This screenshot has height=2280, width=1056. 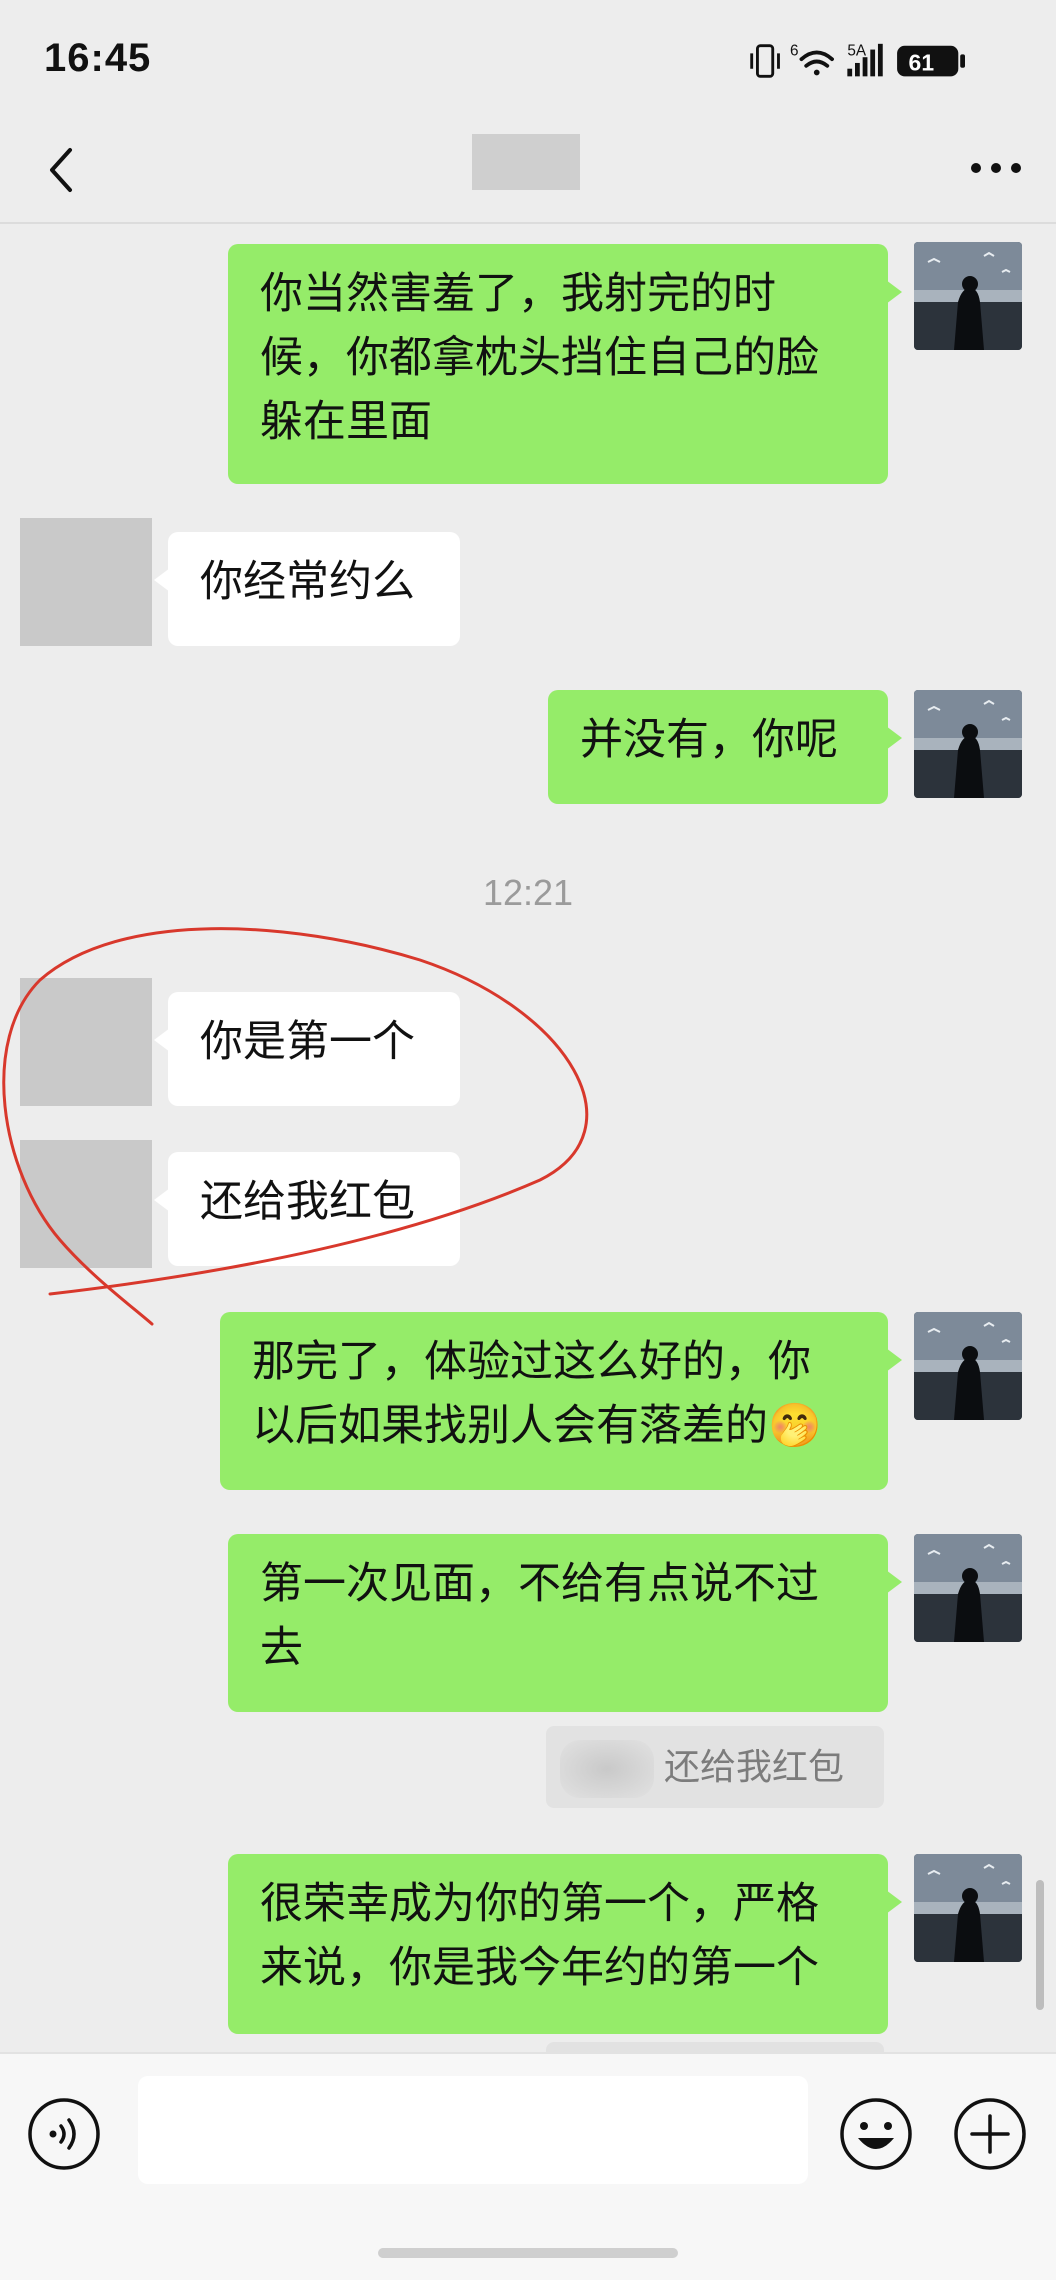 What do you see at coordinates (876, 2134) in the screenshot?
I see `emoji-icon` at bounding box center [876, 2134].